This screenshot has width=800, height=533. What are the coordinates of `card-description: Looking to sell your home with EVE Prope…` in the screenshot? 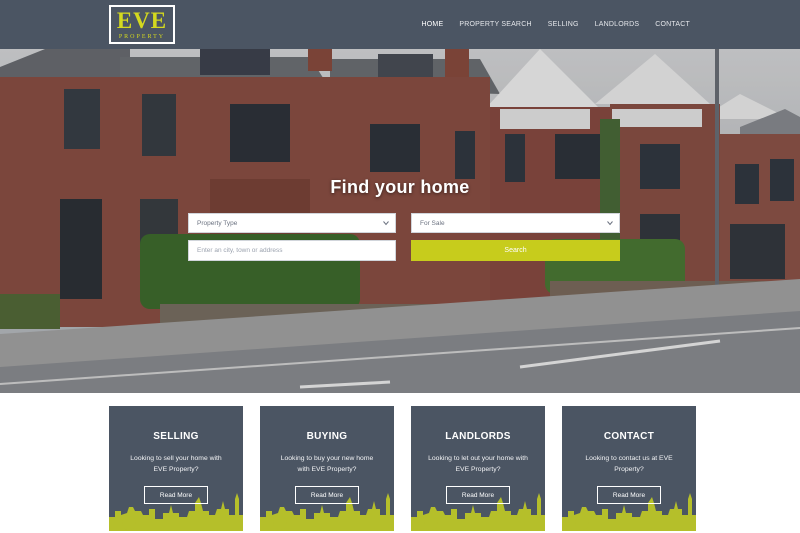 It's located at (176, 464).